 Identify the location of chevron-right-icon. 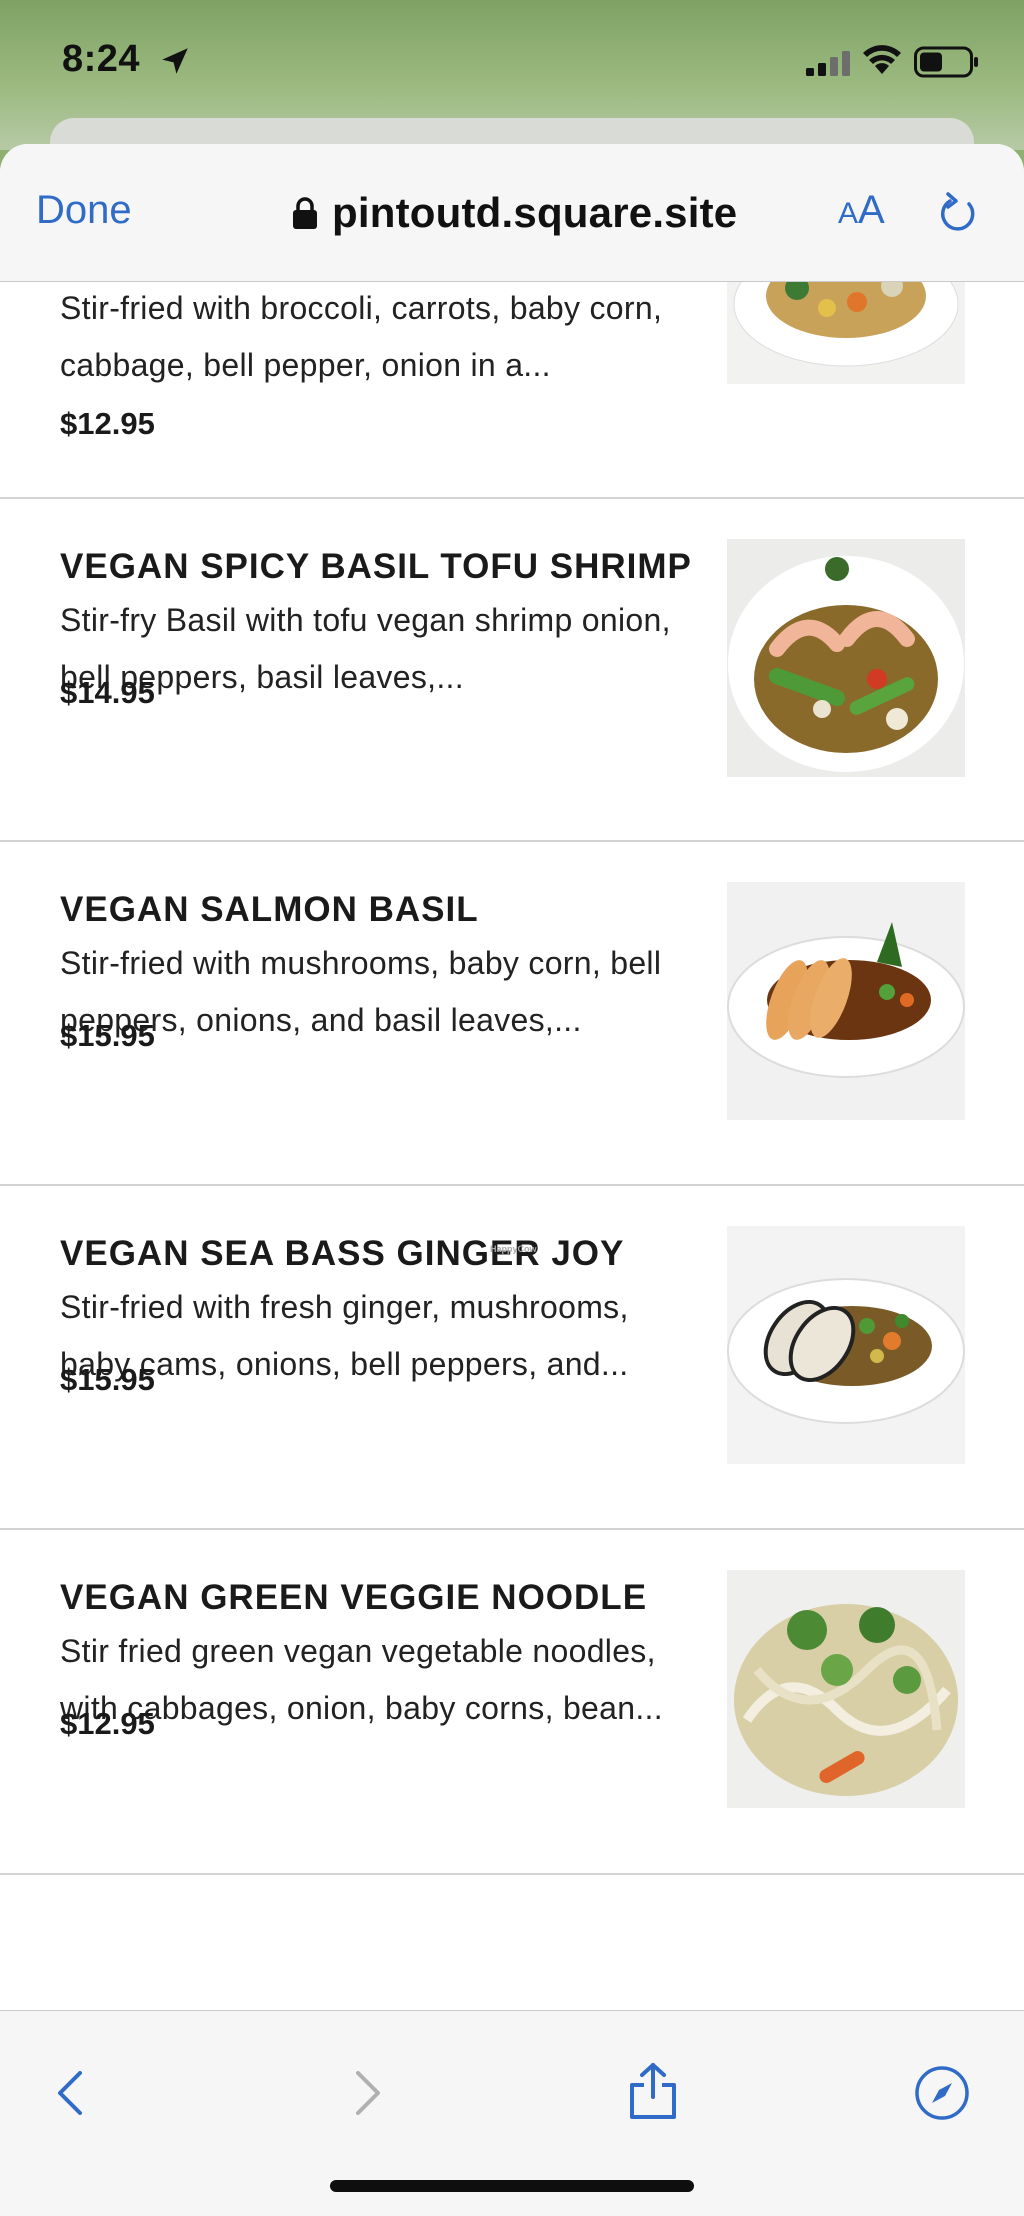
(366, 2093).